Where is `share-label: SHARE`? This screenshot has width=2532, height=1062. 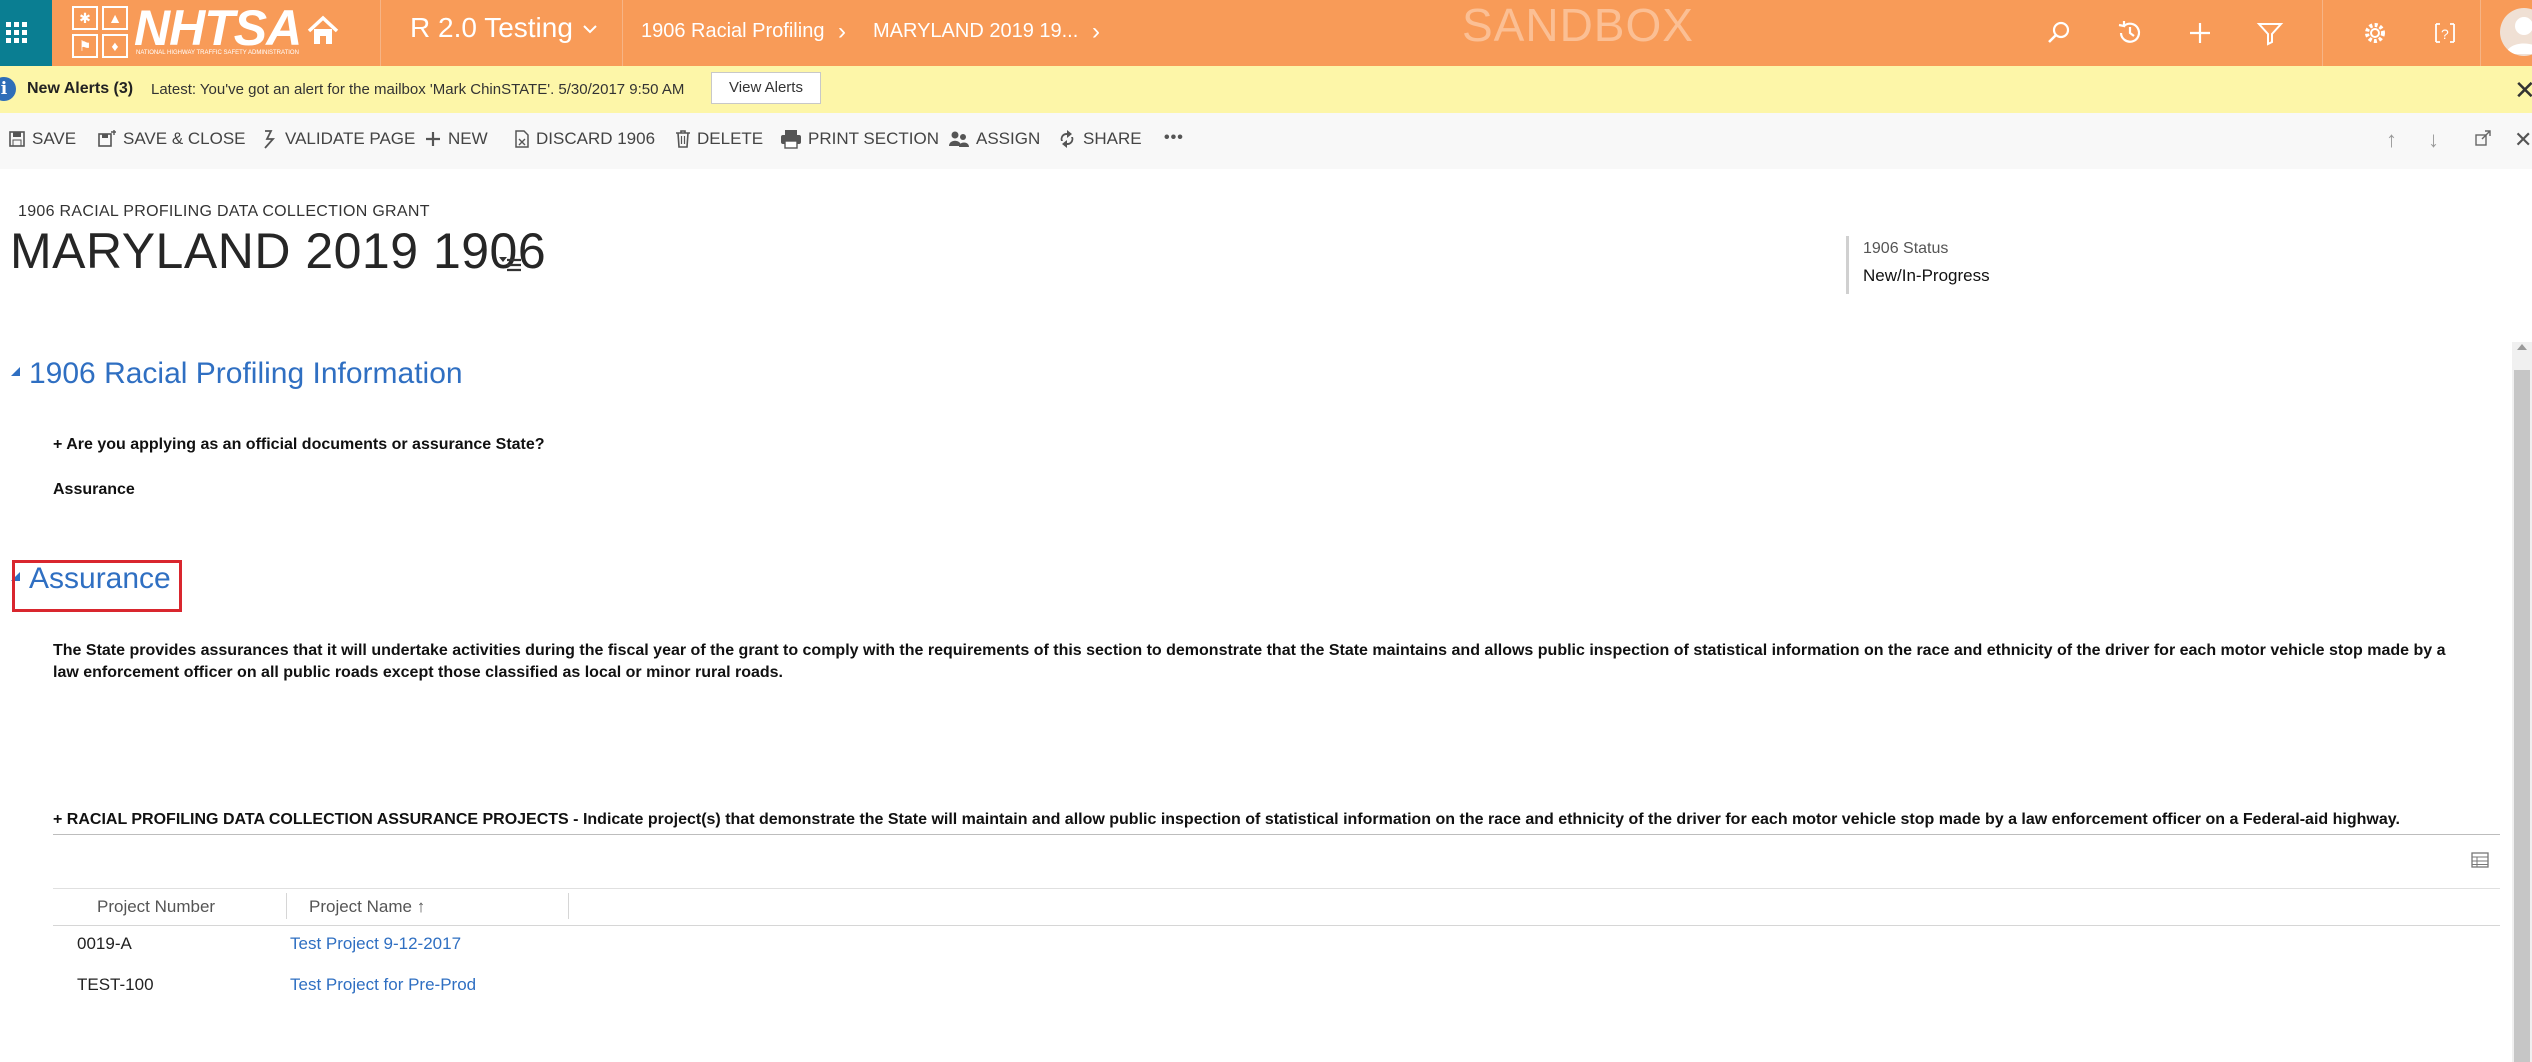
share-label: SHARE is located at coordinates (1112, 138).